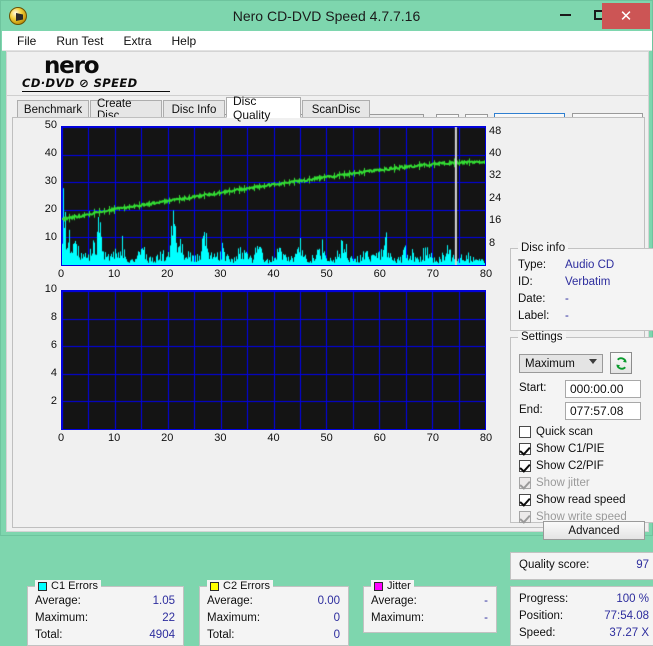 The width and height of the screenshot is (653, 646). I want to click on disc-id-label: ID:, so click(525, 282).